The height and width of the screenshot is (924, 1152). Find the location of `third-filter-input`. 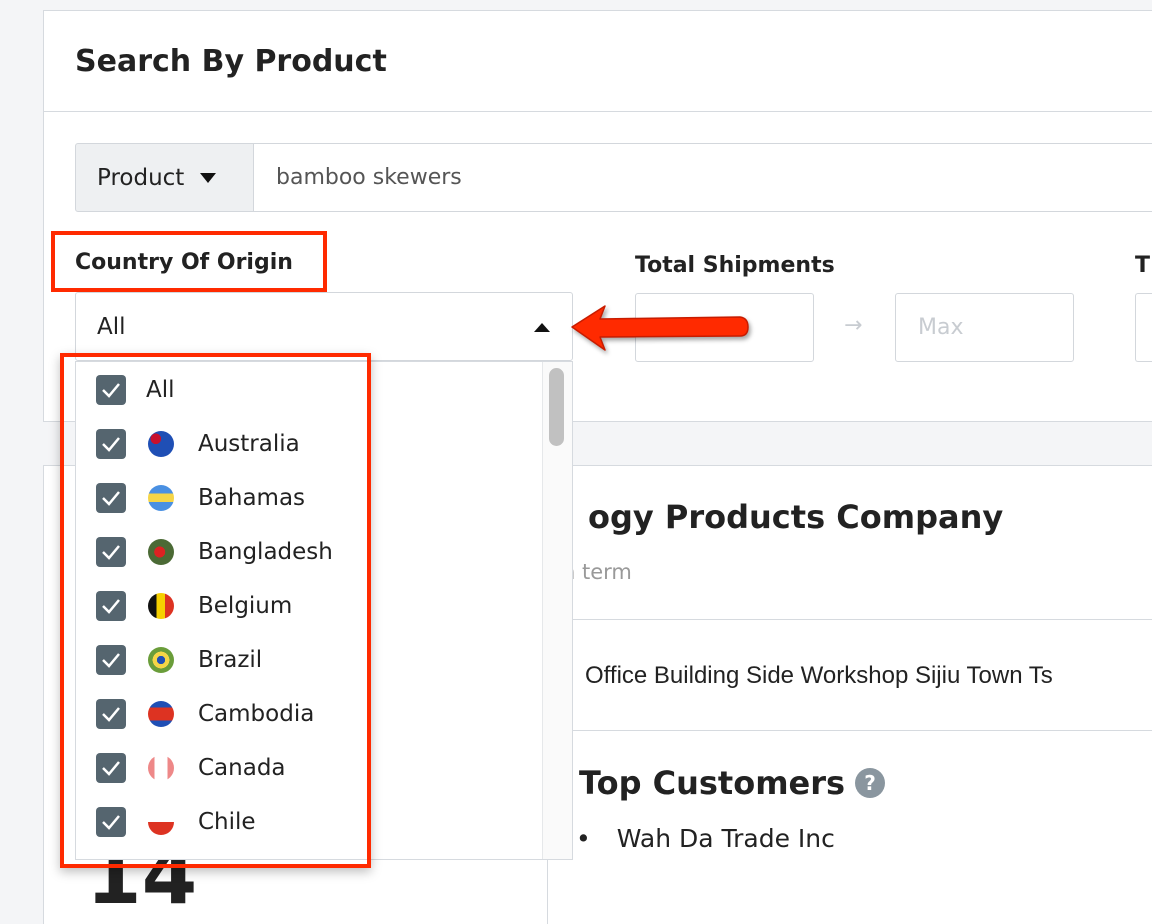

third-filter-input is located at coordinates (1143, 327).